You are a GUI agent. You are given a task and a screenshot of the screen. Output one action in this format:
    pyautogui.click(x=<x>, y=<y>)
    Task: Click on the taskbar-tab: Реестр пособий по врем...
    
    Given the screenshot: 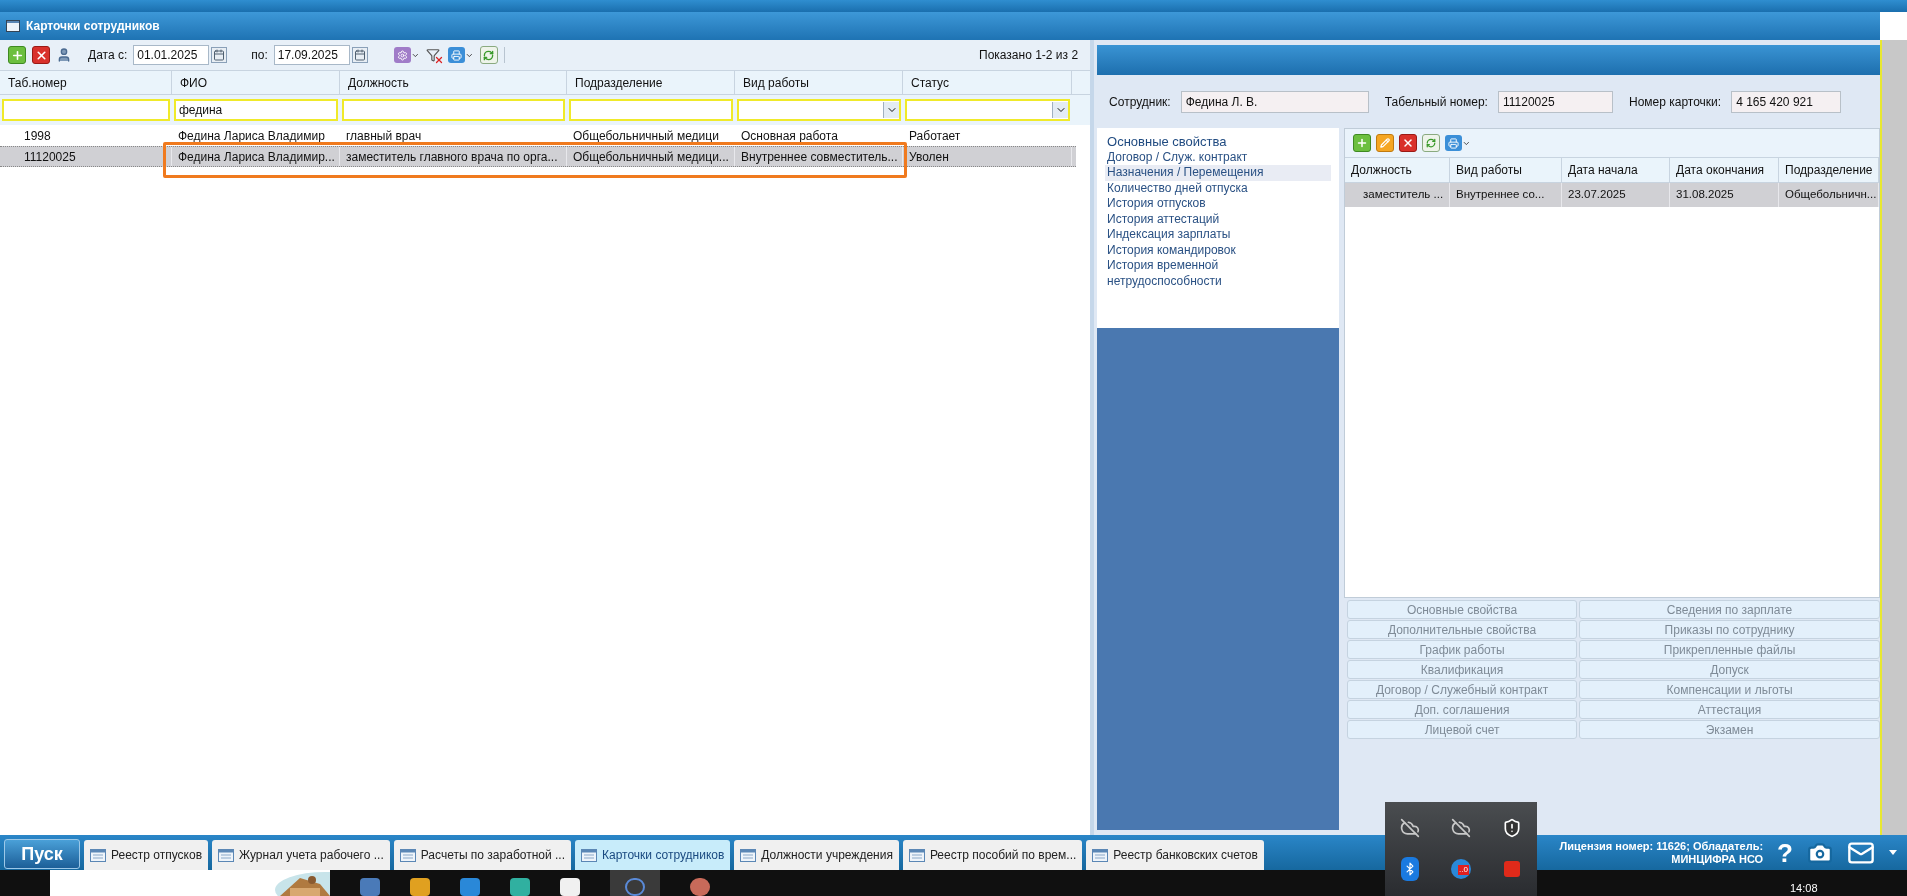 What is the action you would take?
    pyautogui.click(x=992, y=855)
    